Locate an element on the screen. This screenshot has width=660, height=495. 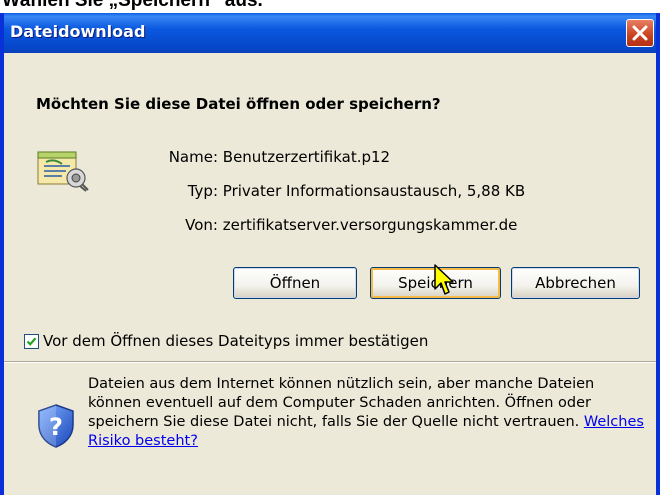
file-name-value: Benutzerzertifikat.p12 is located at coordinates (306, 157).